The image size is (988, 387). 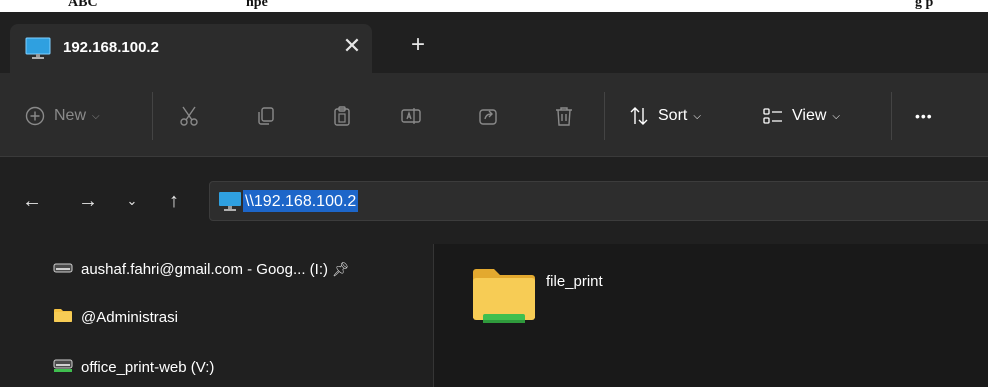 I want to click on share-button, so click(x=488, y=116).